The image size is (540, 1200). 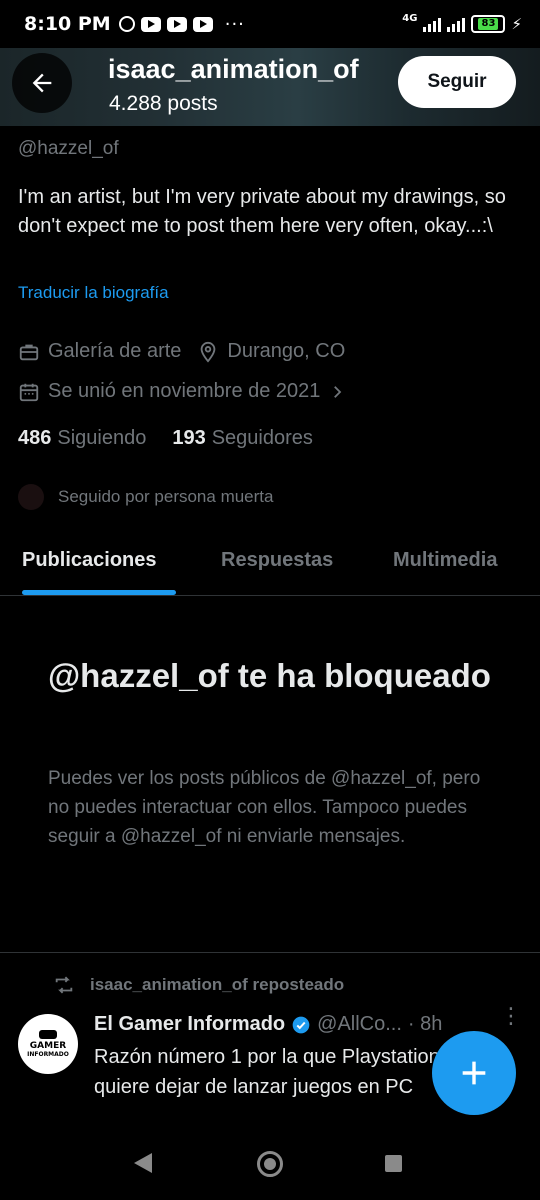 What do you see at coordinates (269, 675) in the screenshot?
I see `blocked-title: @hazzel_of te ha bloqueado` at bounding box center [269, 675].